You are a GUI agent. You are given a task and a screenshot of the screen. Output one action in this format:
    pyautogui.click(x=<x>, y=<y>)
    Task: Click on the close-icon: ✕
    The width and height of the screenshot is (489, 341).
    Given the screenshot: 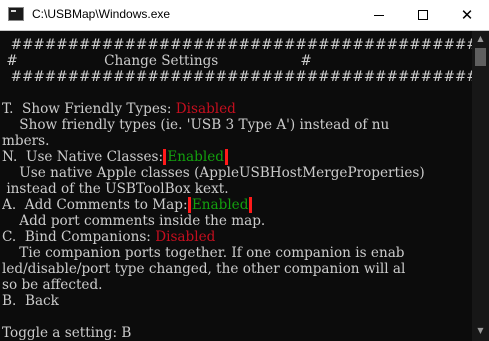 What is the action you would take?
    pyautogui.click(x=467, y=15)
    